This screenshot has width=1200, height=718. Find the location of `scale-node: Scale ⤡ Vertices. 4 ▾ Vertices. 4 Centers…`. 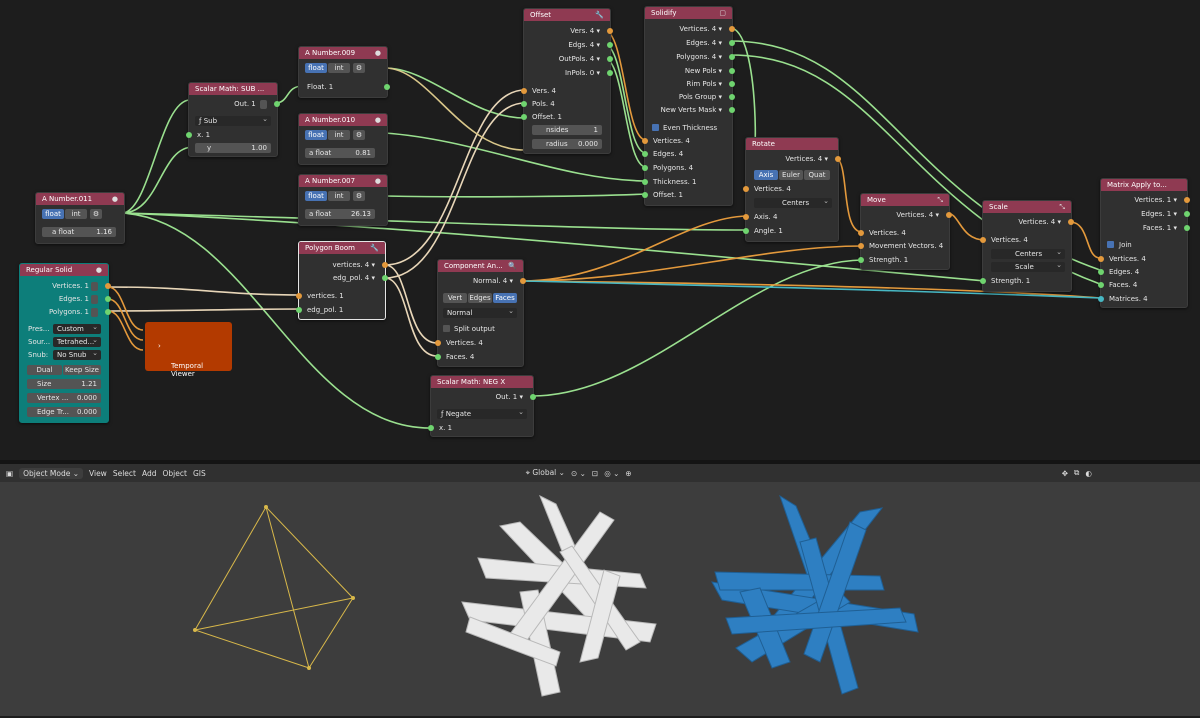

scale-node: Scale ⤡ Vertices. 4 ▾ Vertices. 4 Centers… is located at coordinates (1027, 246).